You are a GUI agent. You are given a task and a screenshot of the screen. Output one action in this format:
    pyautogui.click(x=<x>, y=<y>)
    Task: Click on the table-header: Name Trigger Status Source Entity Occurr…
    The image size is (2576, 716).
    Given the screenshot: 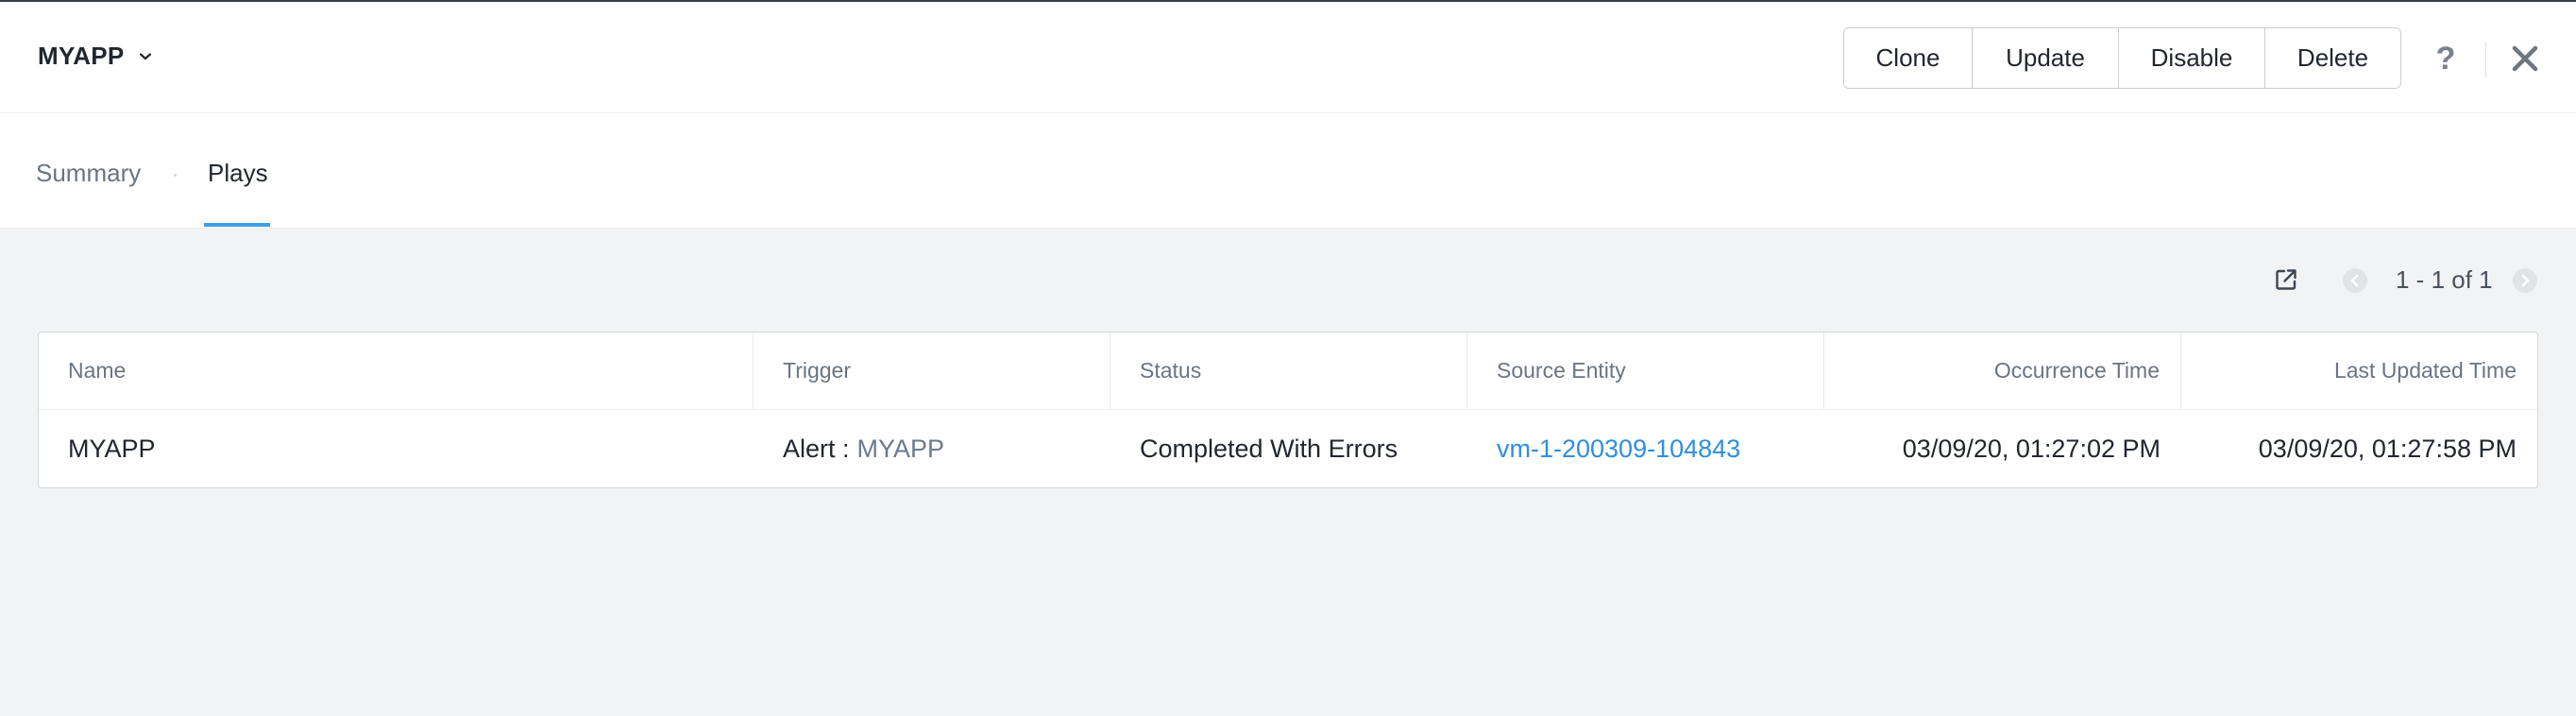 What is the action you would take?
    pyautogui.click(x=1288, y=371)
    